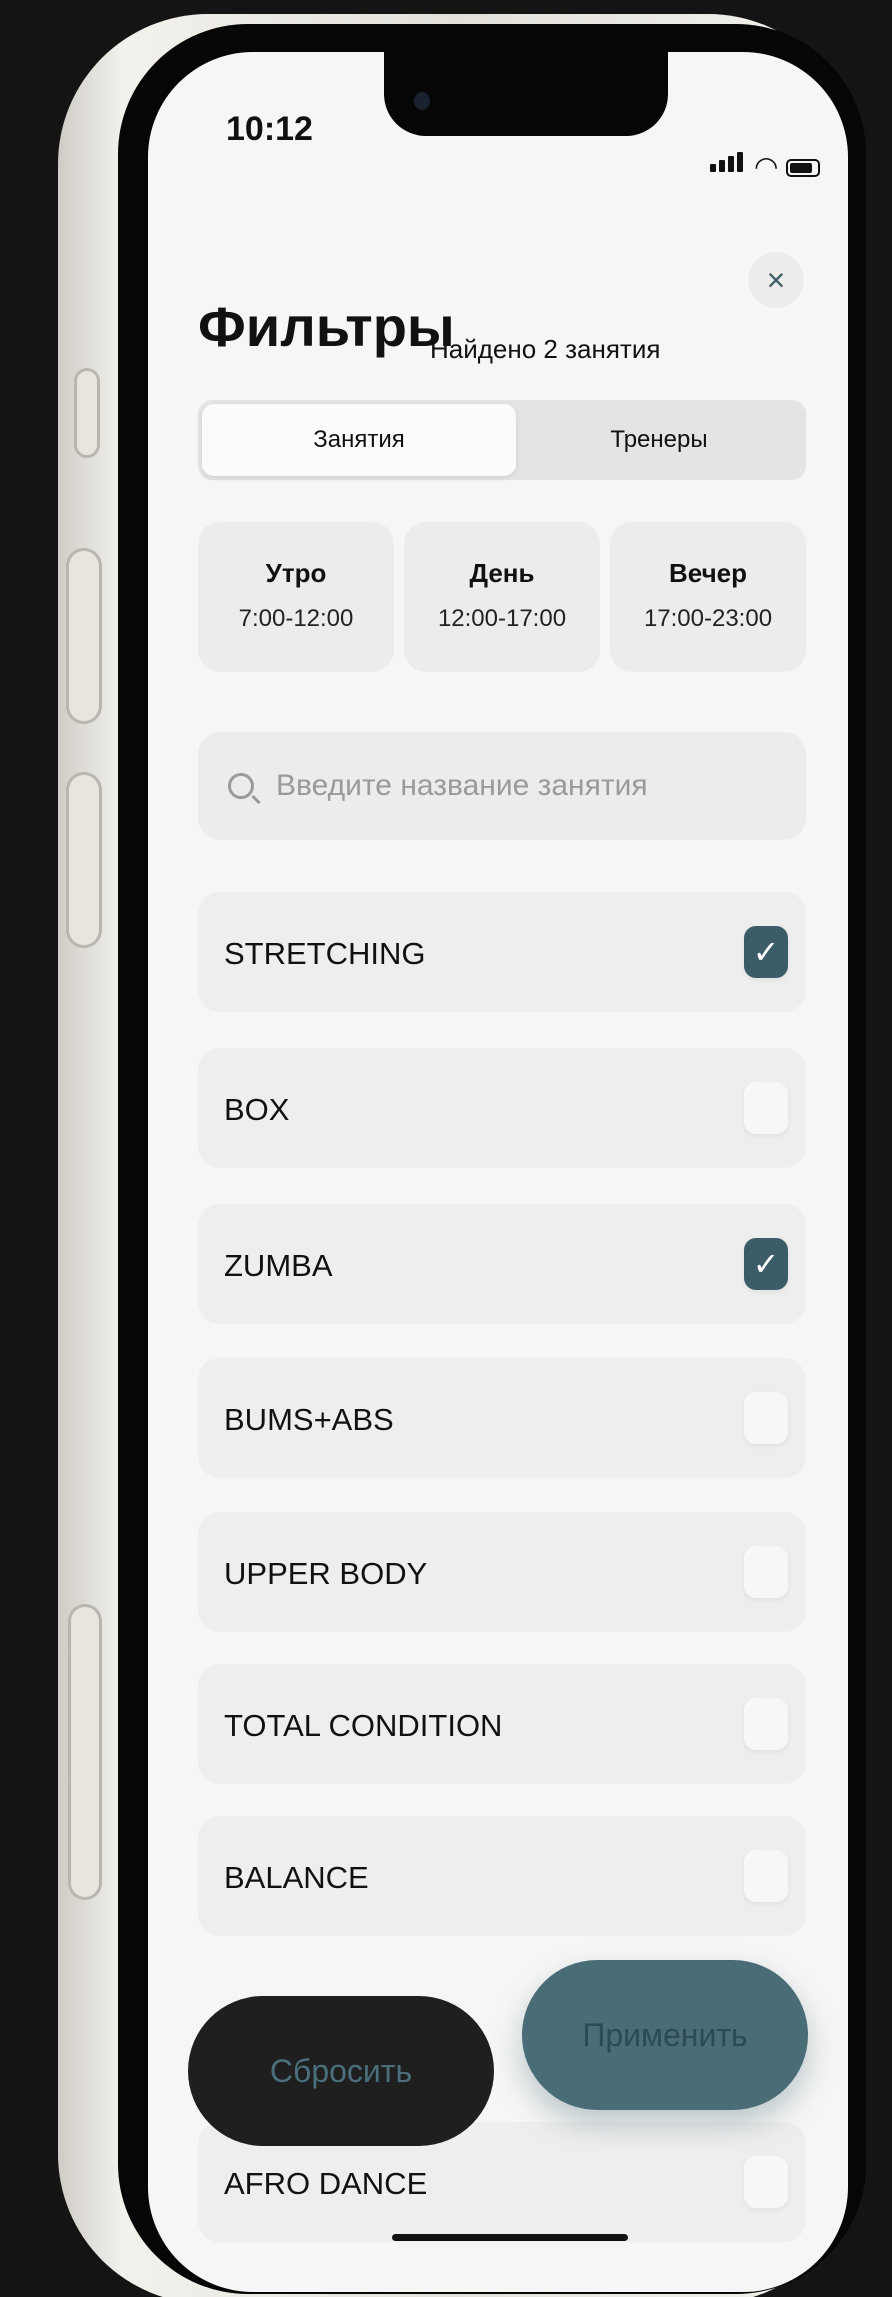 The width and height of the screenshot is (892, 2297). Describe the element at coordinates (326, 1573) in the screenshot. I see `list-item-label: UPPER BODY` at that location.